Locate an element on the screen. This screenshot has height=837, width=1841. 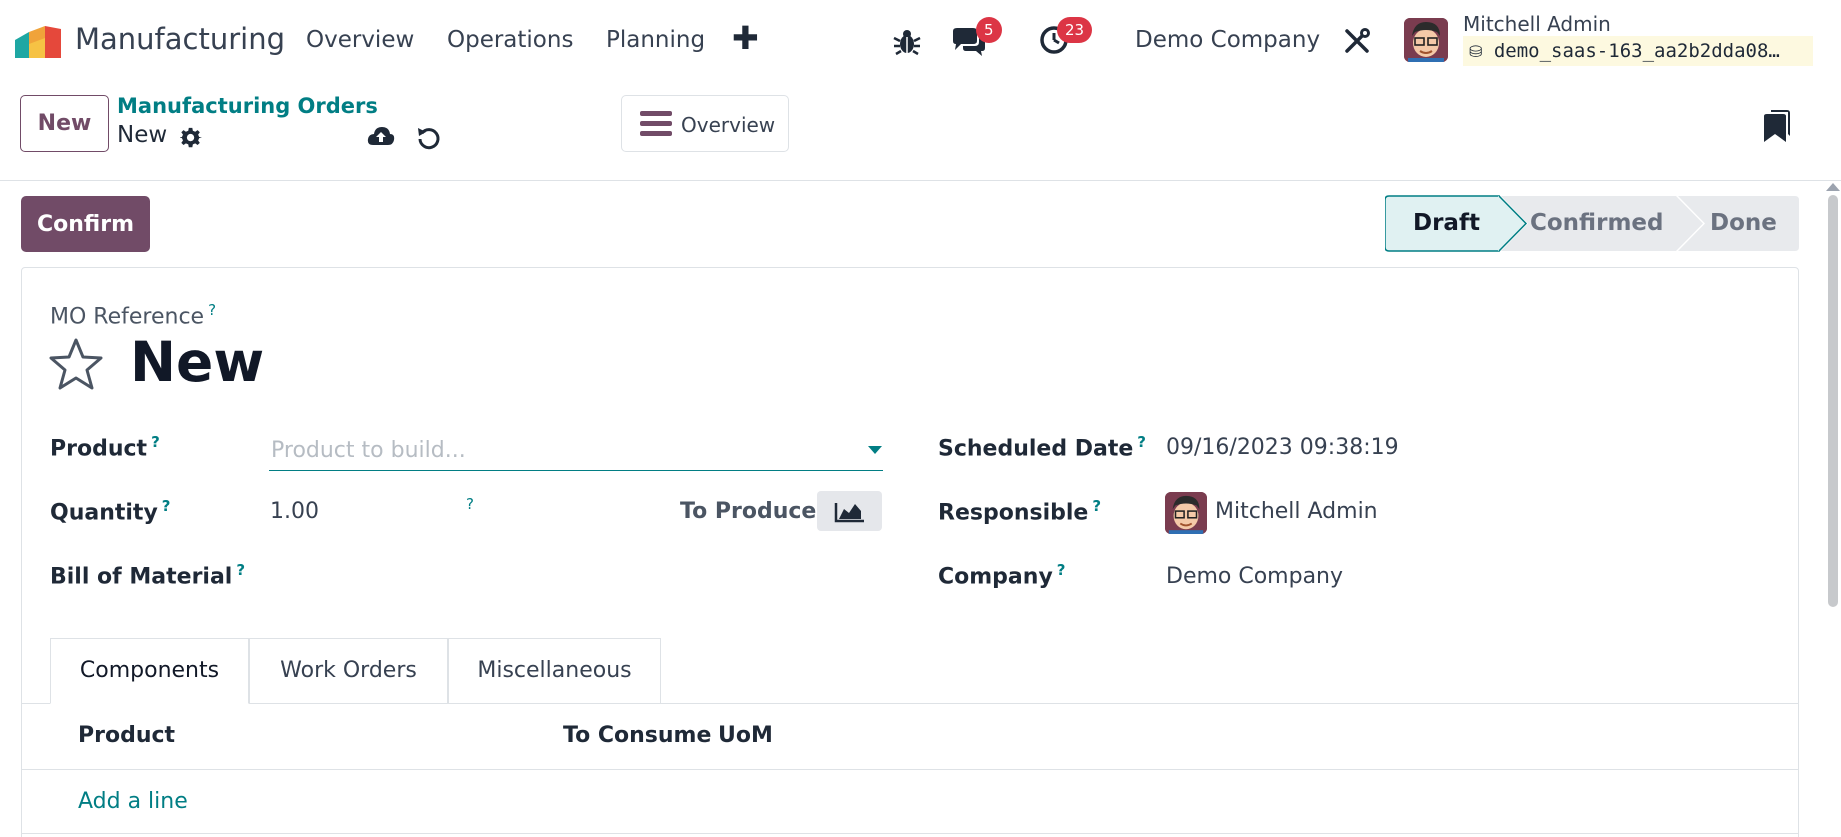
mo-reference-text: MO Reference is located at coordinates (127, 317).